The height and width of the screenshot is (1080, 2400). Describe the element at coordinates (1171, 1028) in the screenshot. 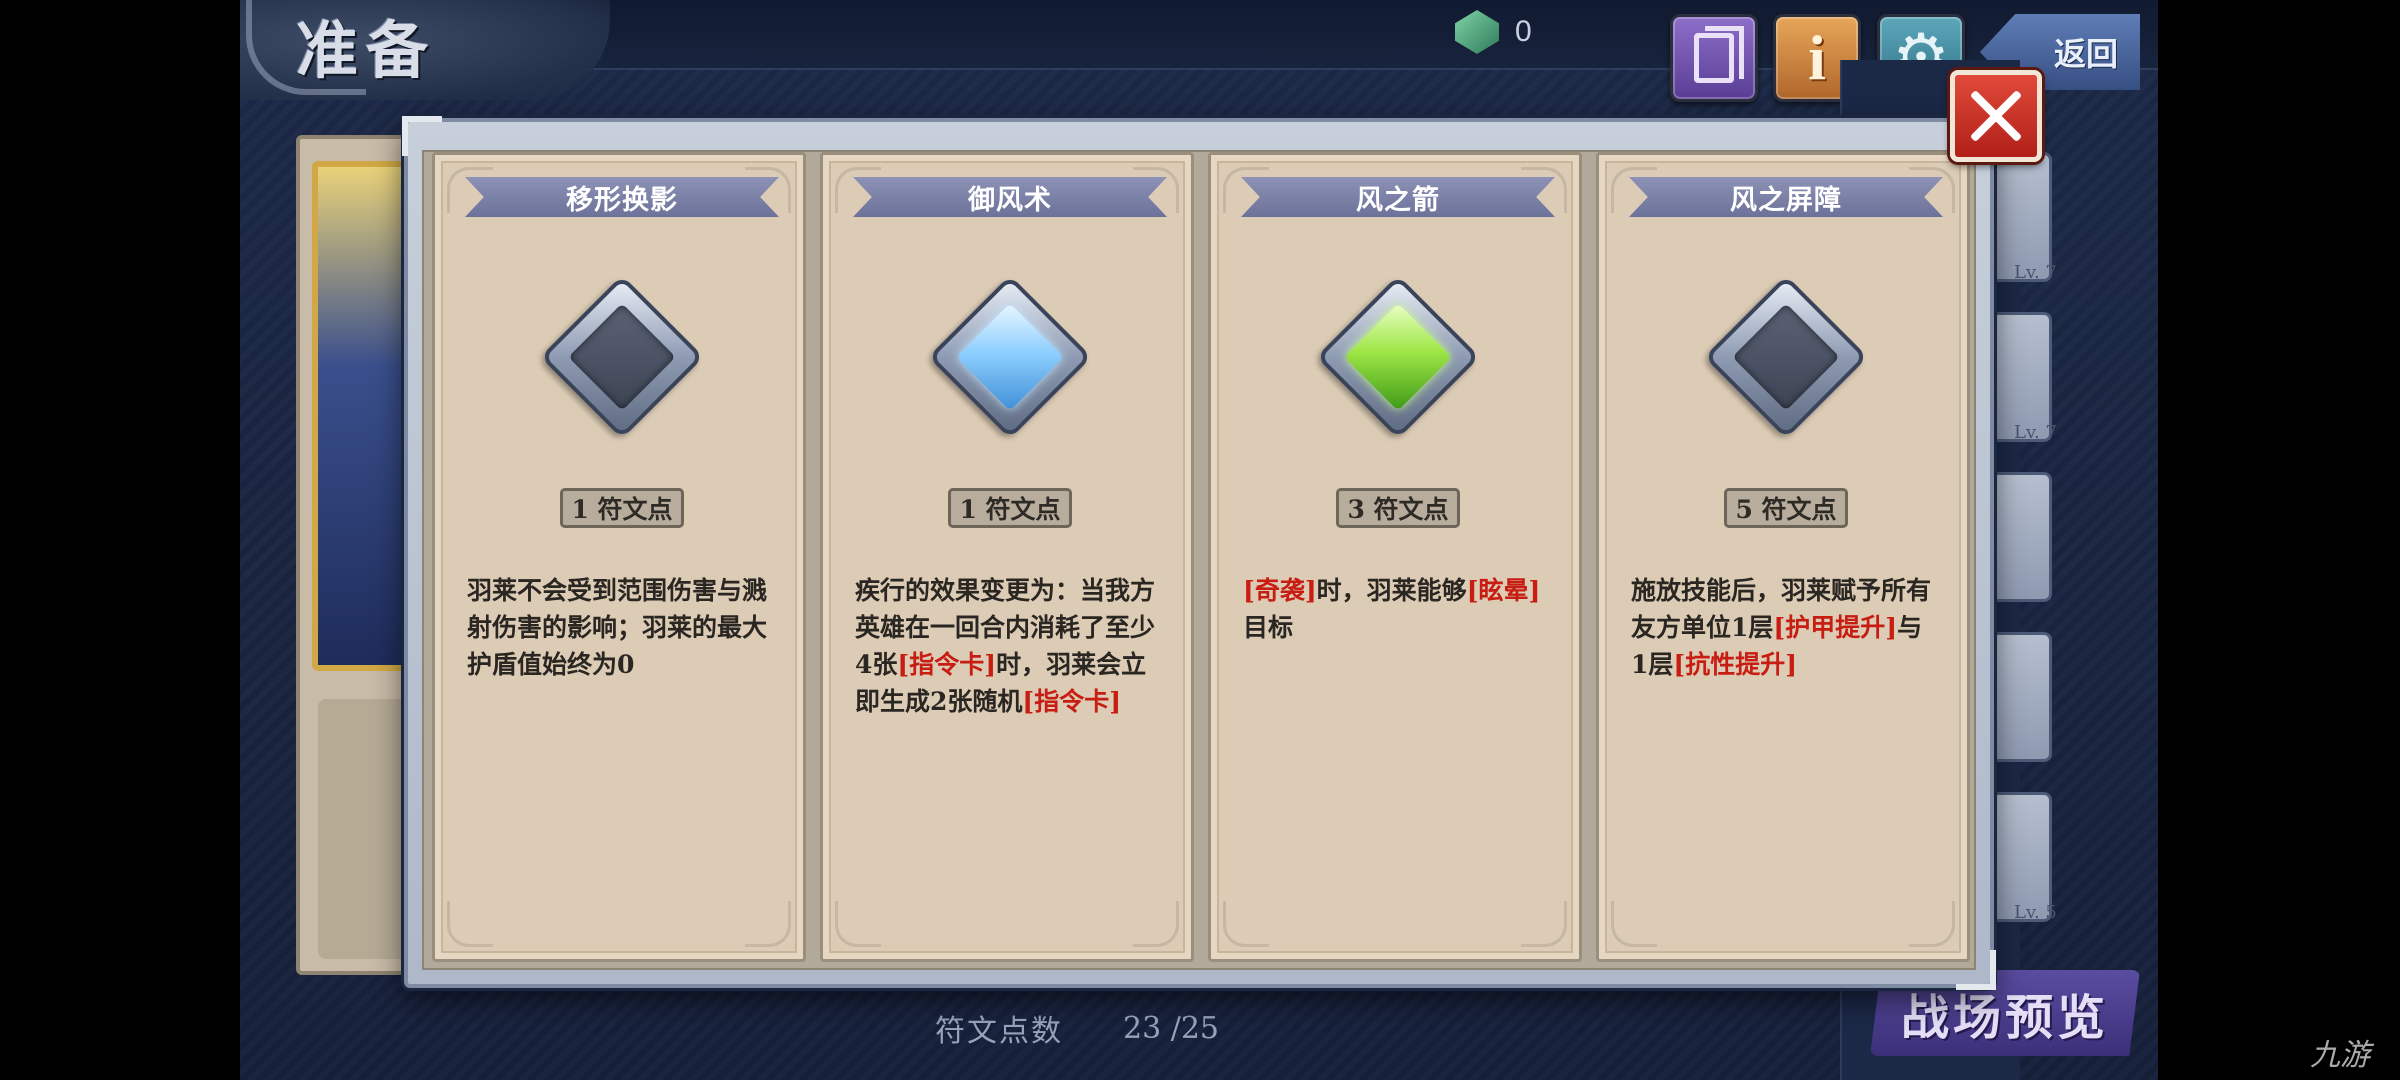

I see `rune-points-value: 23 /25` at that location.